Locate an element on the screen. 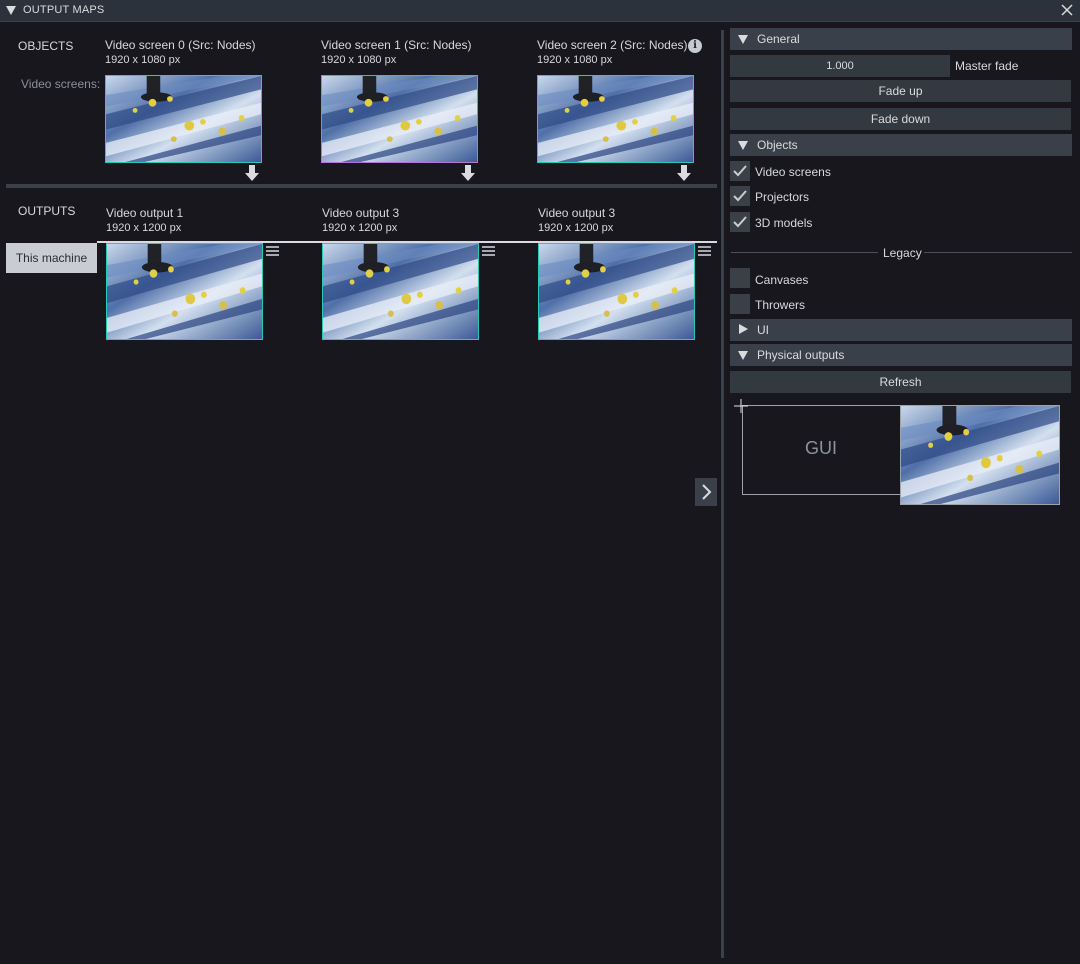 This screenshot has width=1080, height=964. throwers-checkbox is located at coordinates (740, 304).